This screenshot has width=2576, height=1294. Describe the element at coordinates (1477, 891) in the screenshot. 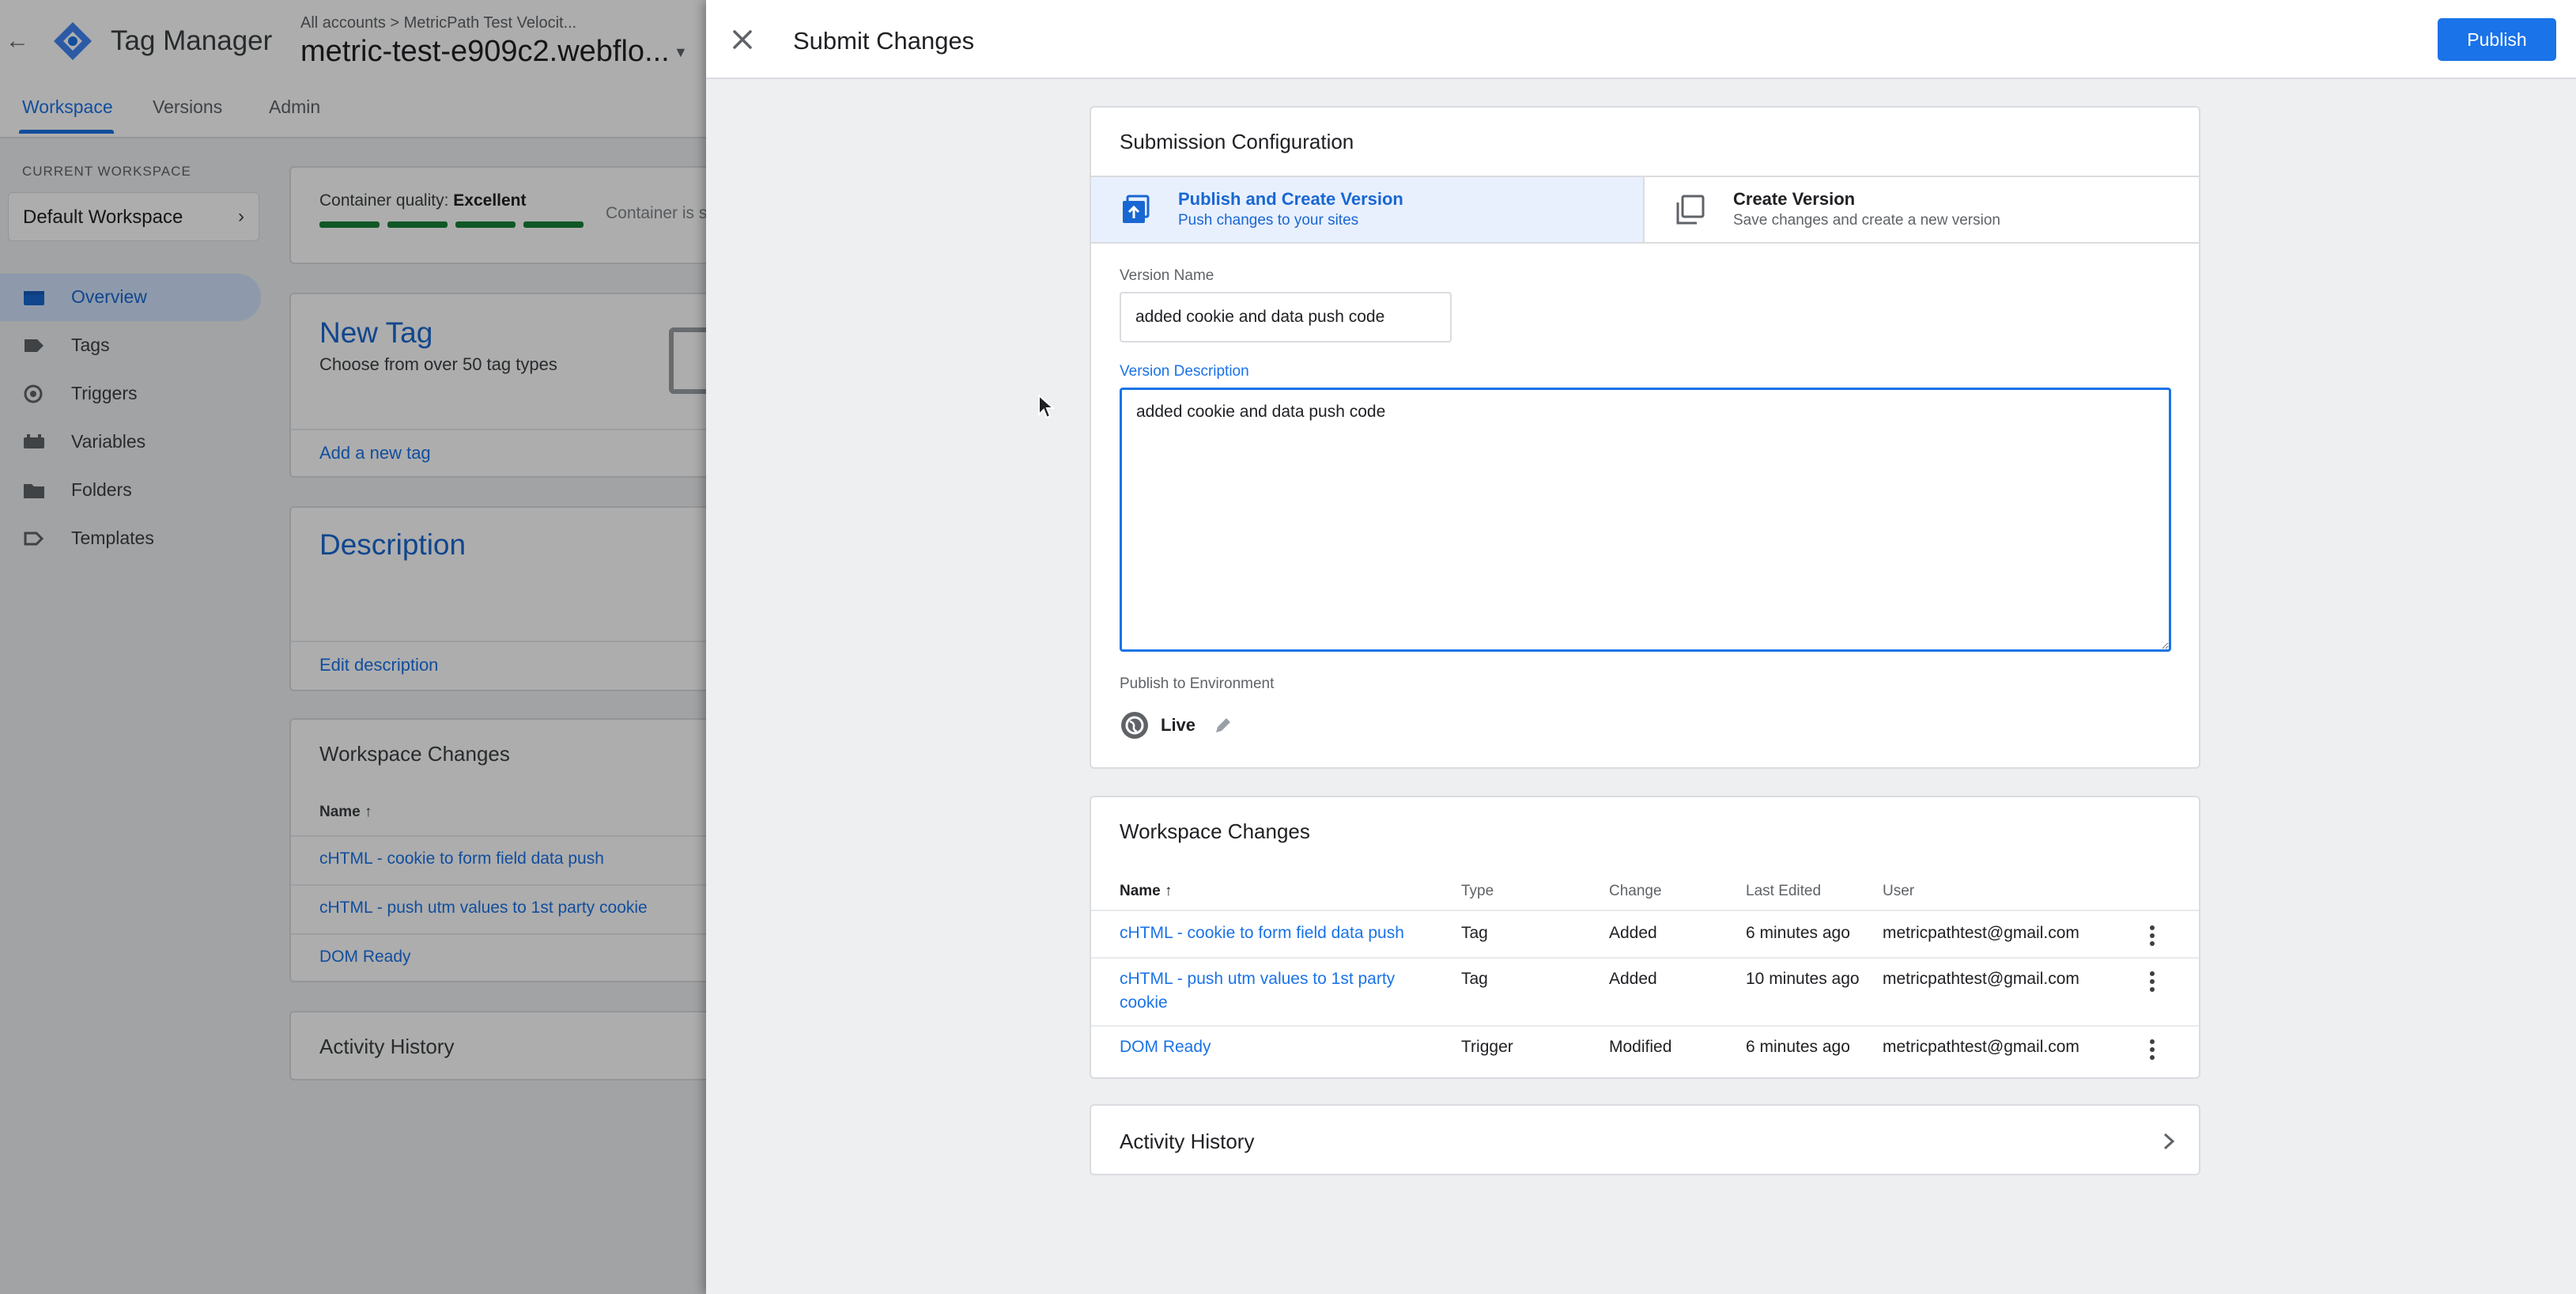

I see `type-column-header: Type` at that location.